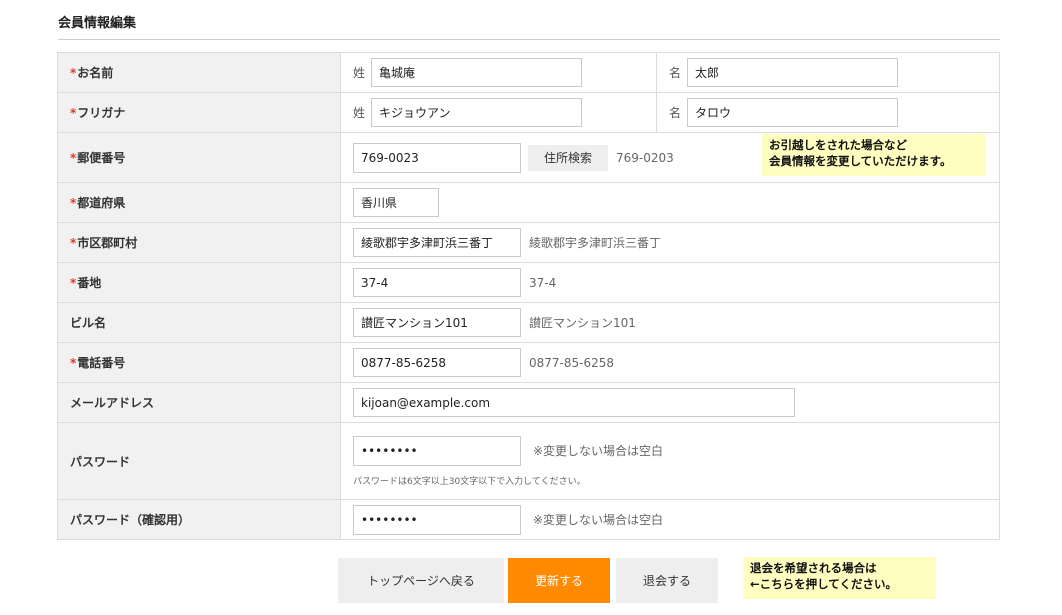 The height and width of the screenshot is (615, 1062). Describe the element at coordinates (101, 158) in the screenshot. I see `label-postal-text: 郵便番号` at that location.